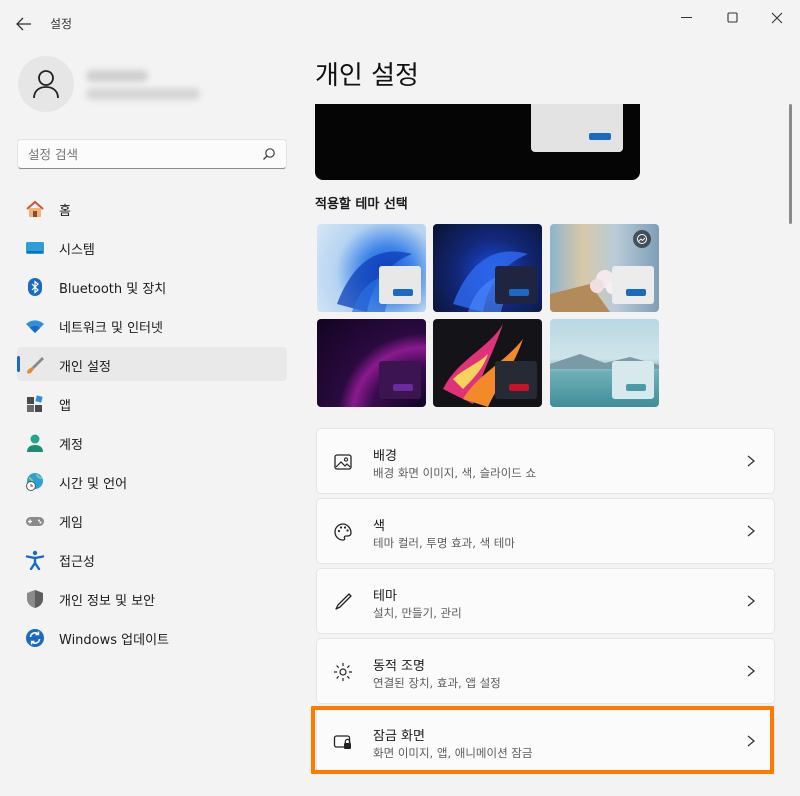 The height and width of the screenshot is (796, 800). I want to click on update-icon, so click(35, 638).